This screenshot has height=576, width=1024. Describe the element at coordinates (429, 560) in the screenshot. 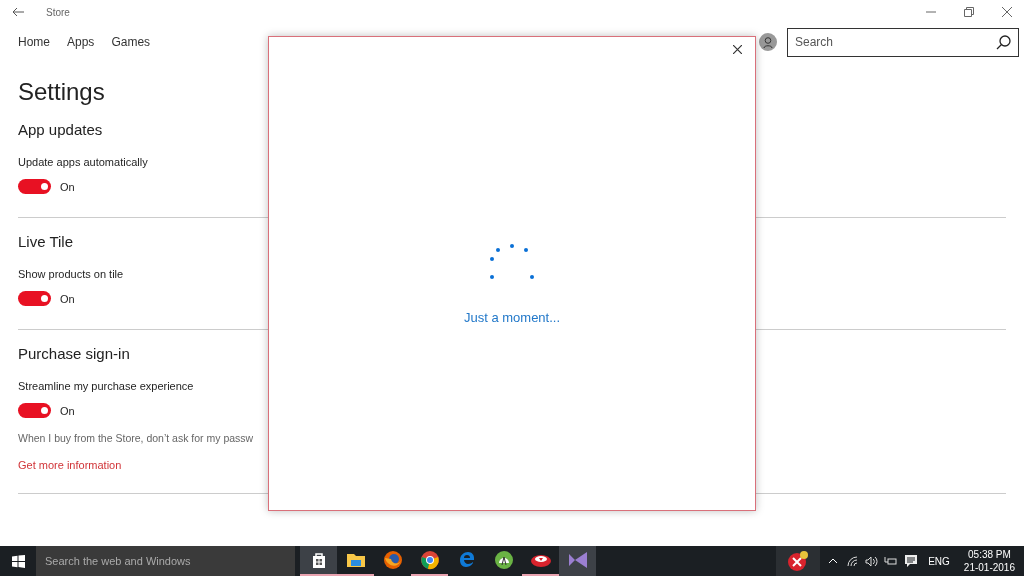

I see `browser-icon` at that location.